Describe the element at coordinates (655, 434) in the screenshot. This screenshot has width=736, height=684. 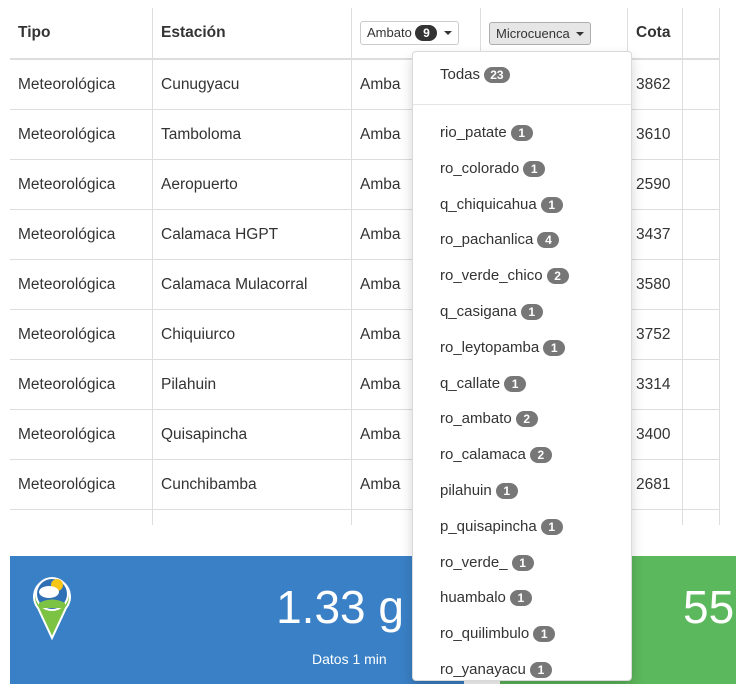
I see `cell-cota: 3400` at that location.